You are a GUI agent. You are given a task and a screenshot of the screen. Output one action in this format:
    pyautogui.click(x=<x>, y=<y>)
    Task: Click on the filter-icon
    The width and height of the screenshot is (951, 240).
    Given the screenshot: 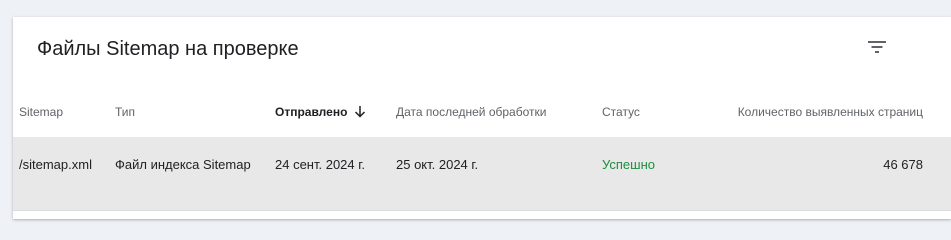 What is the action you would take?
    pyautogui.click(x=877, y=47)
    